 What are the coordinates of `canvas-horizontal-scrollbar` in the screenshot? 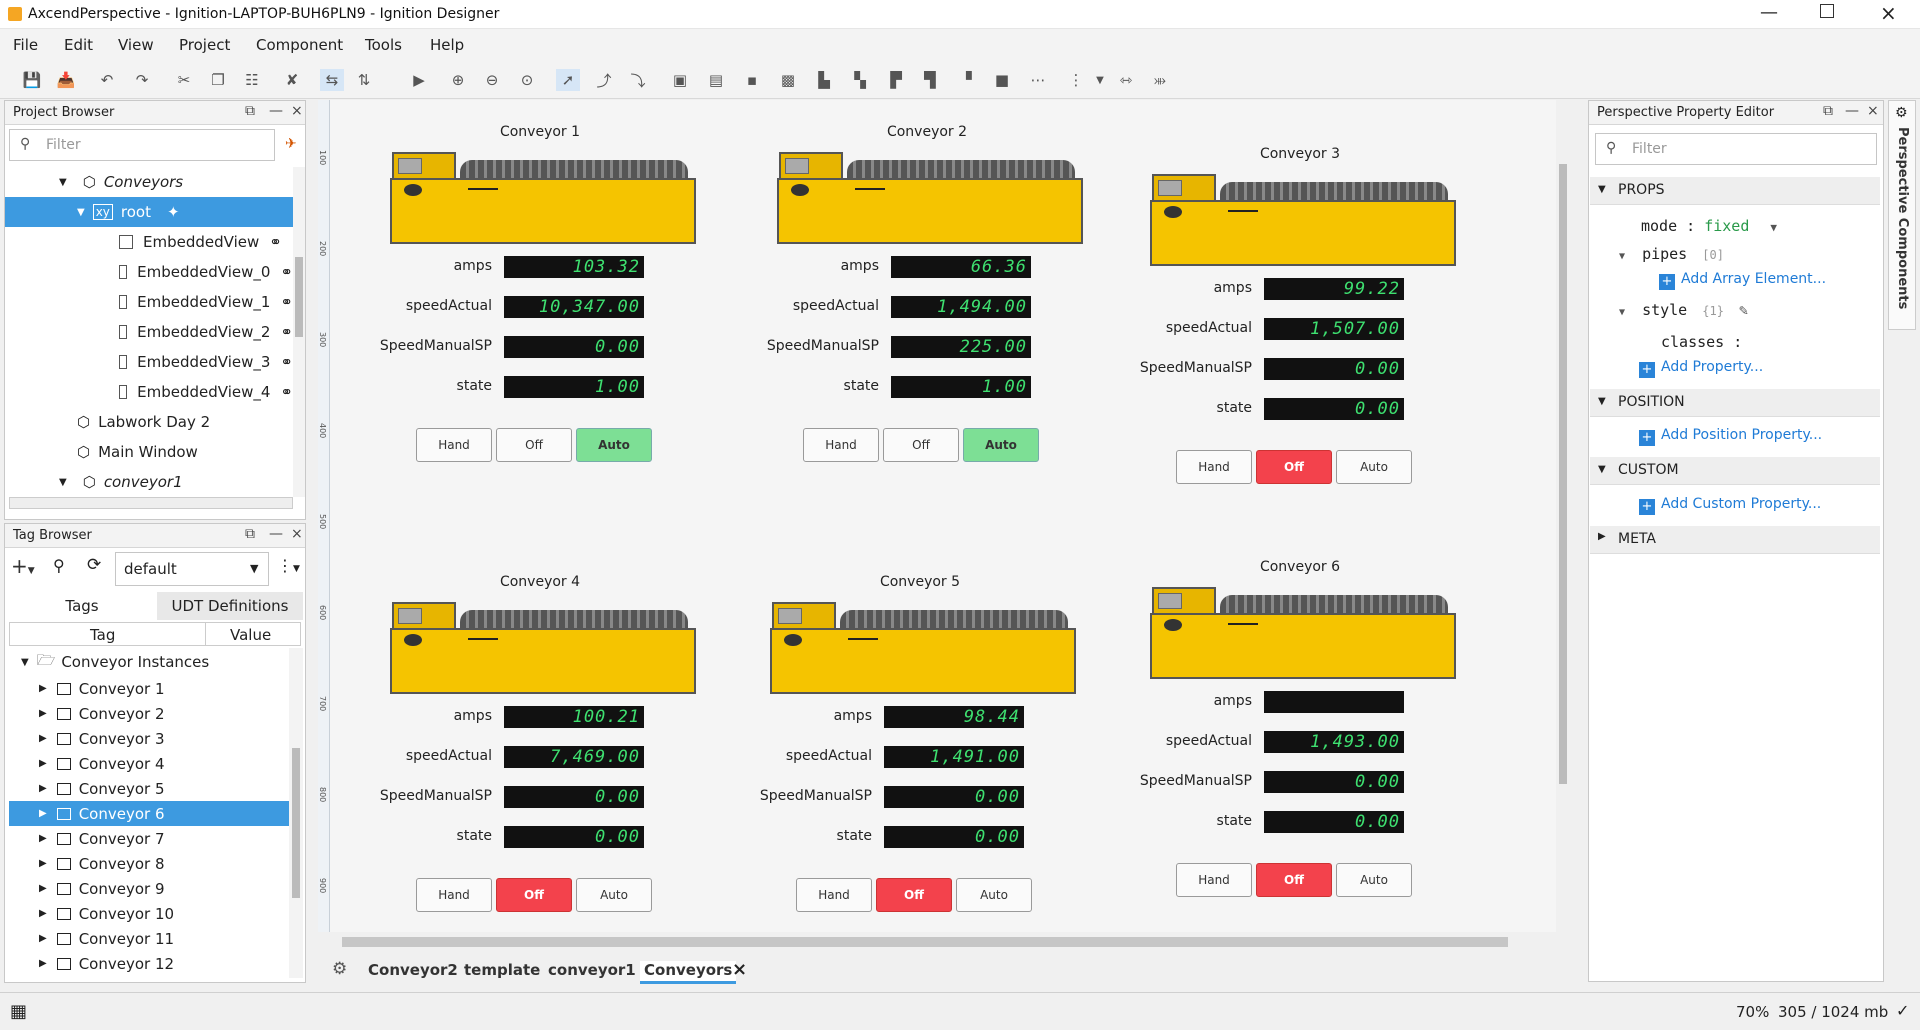 It's located at (941, 942).